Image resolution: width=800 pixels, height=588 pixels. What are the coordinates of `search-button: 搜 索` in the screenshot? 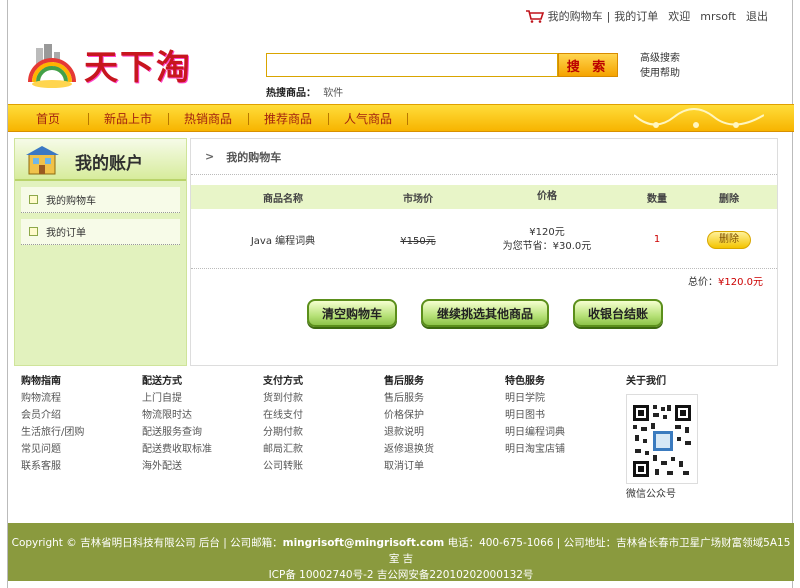 It's located at (588, 65).